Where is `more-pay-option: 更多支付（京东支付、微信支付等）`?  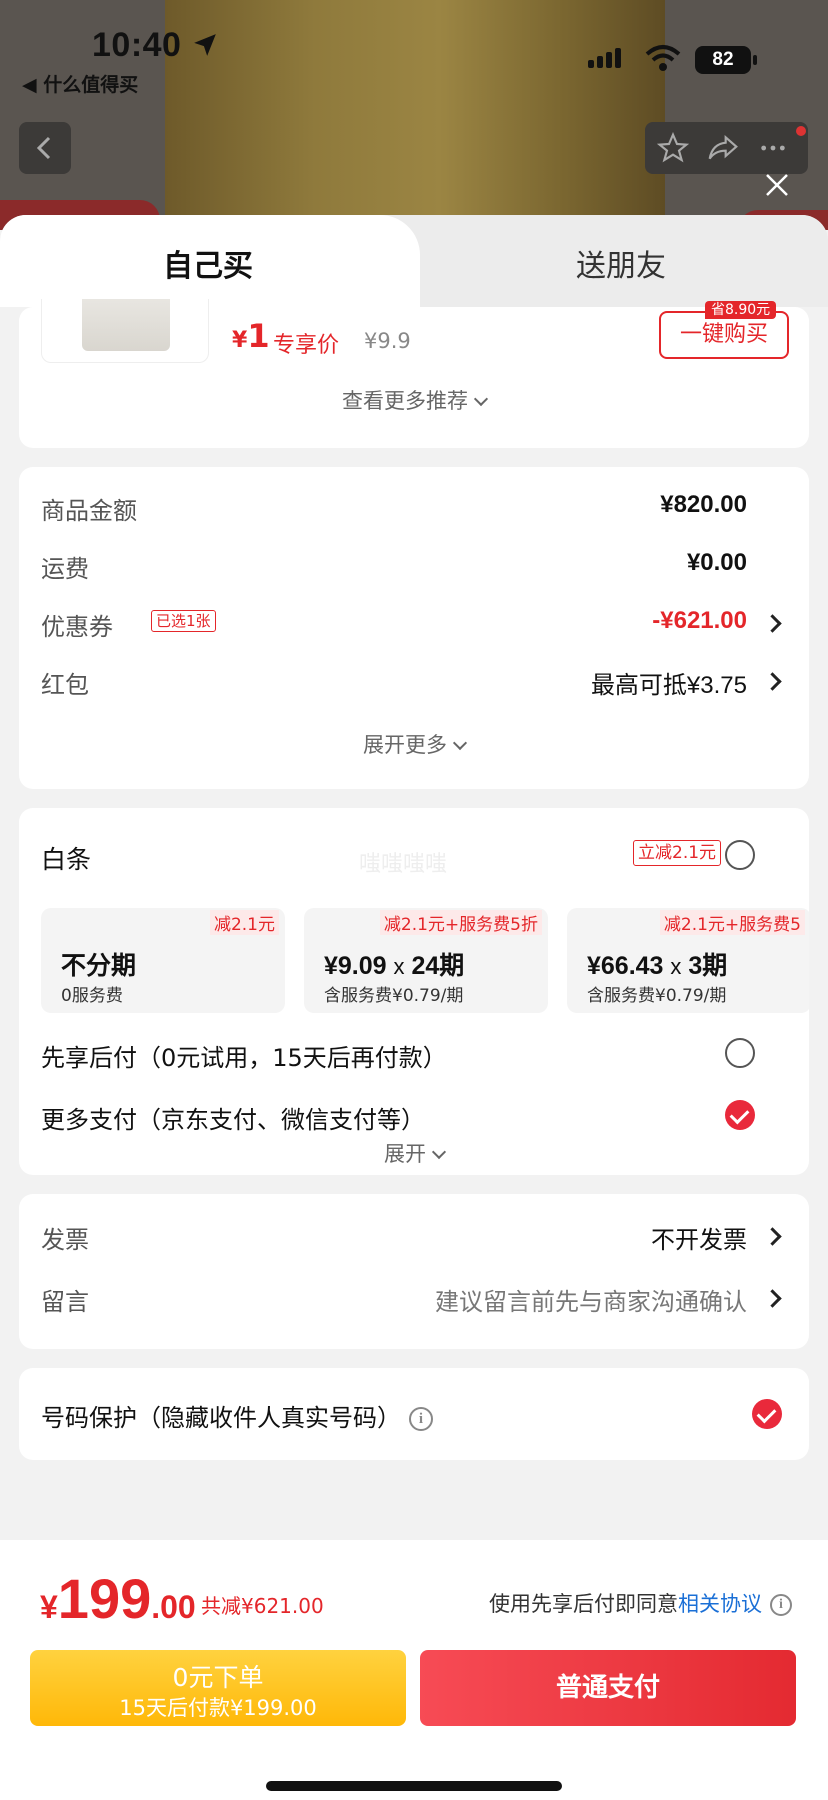
more-pay-option: 更多支付（京东支付、微信支付等） is located at coordinates (233, 1117).